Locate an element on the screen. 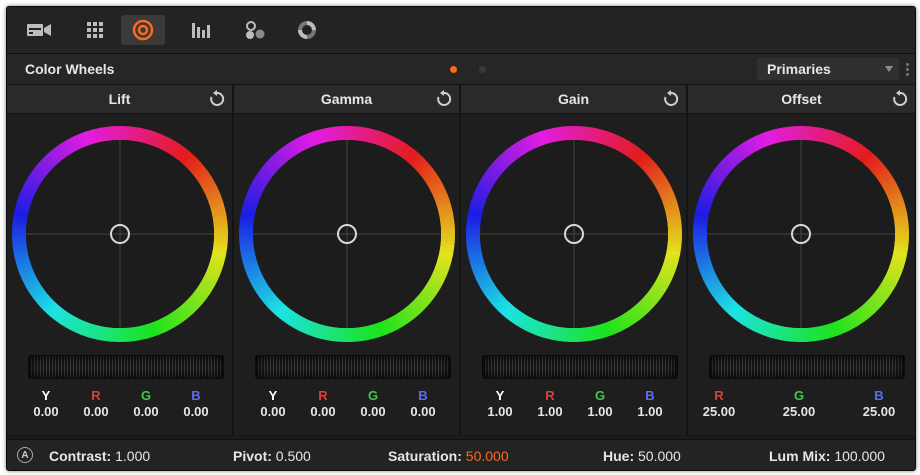  gamma-values: Y 0.00 R 0.00 G 0.00 B 0.00 is located at coordinates (346, 408).